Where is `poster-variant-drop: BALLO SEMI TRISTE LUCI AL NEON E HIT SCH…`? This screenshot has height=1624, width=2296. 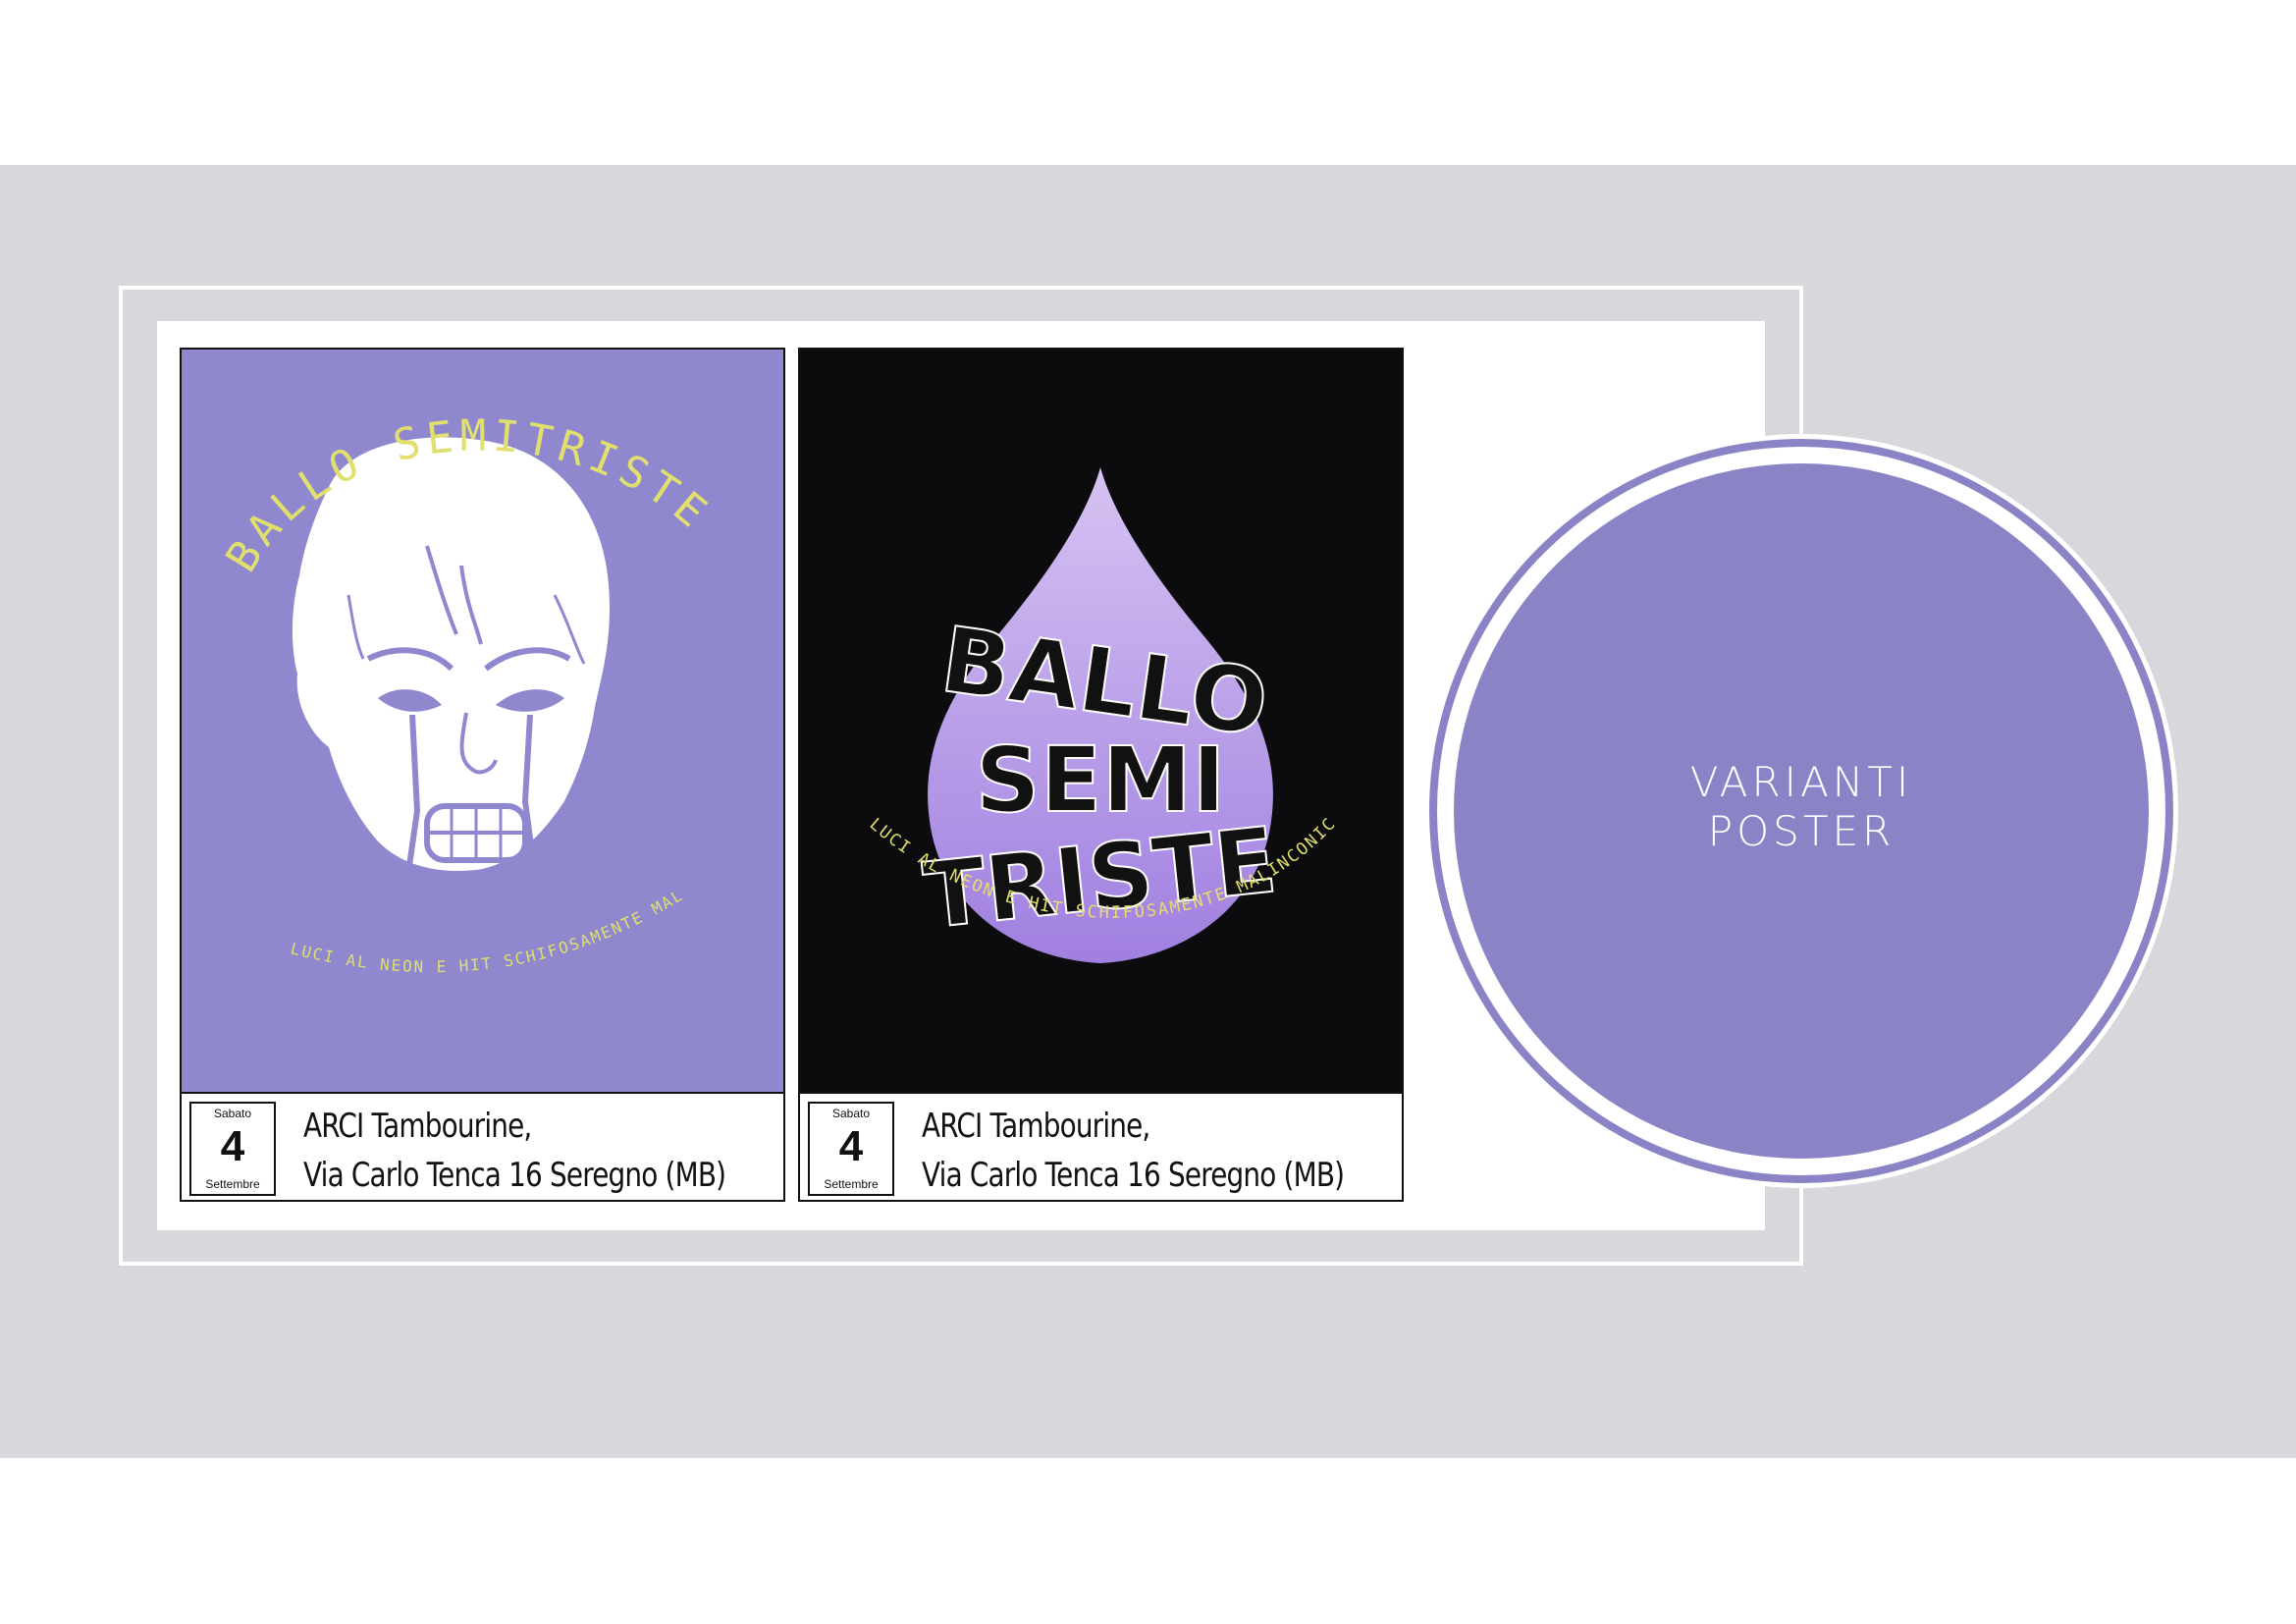
poster-variant-drop: BALLO SEMI TRISTE LUCI AL NEON E HIT SCH… is located at coordinates (1101, 775).